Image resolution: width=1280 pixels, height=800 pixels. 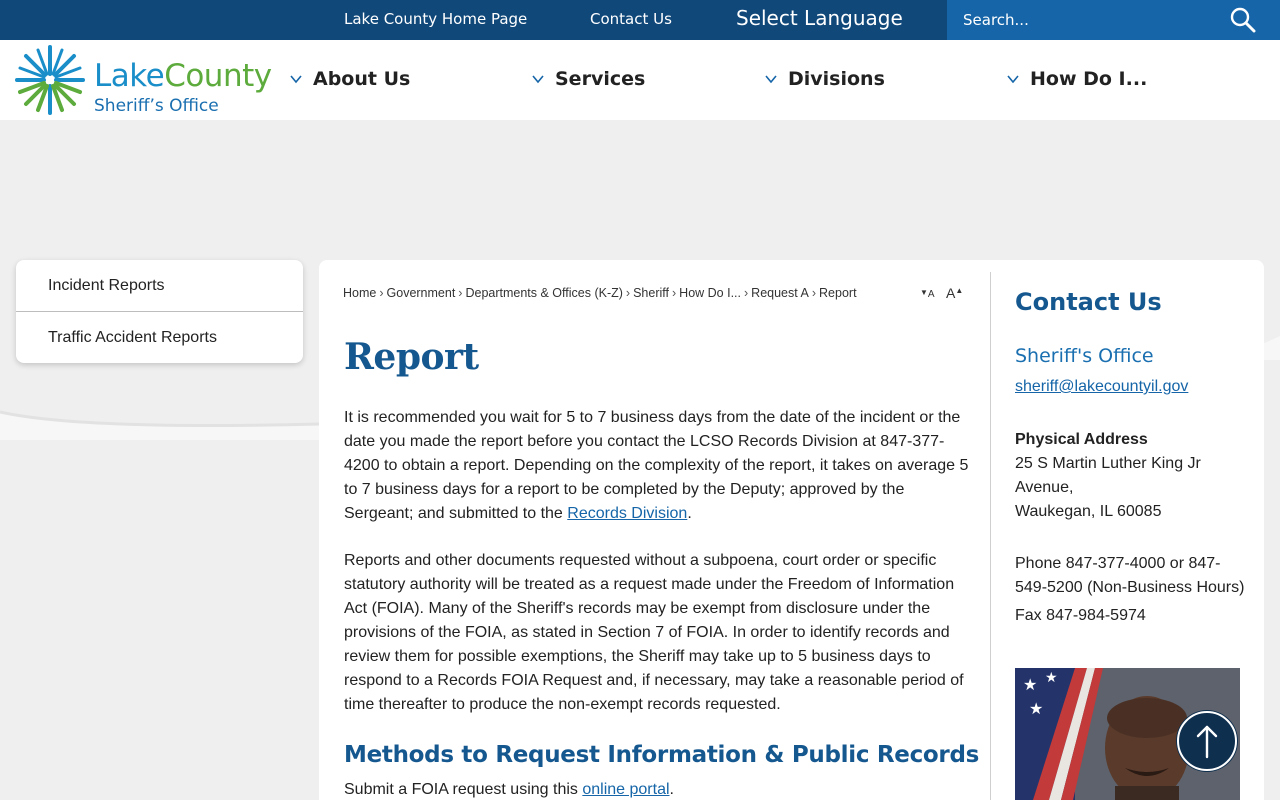 What do you see at coordinates (631, 19) in the screenshot?
I see `contact-us-link: Contact Us` at bounding box center [631, 19].